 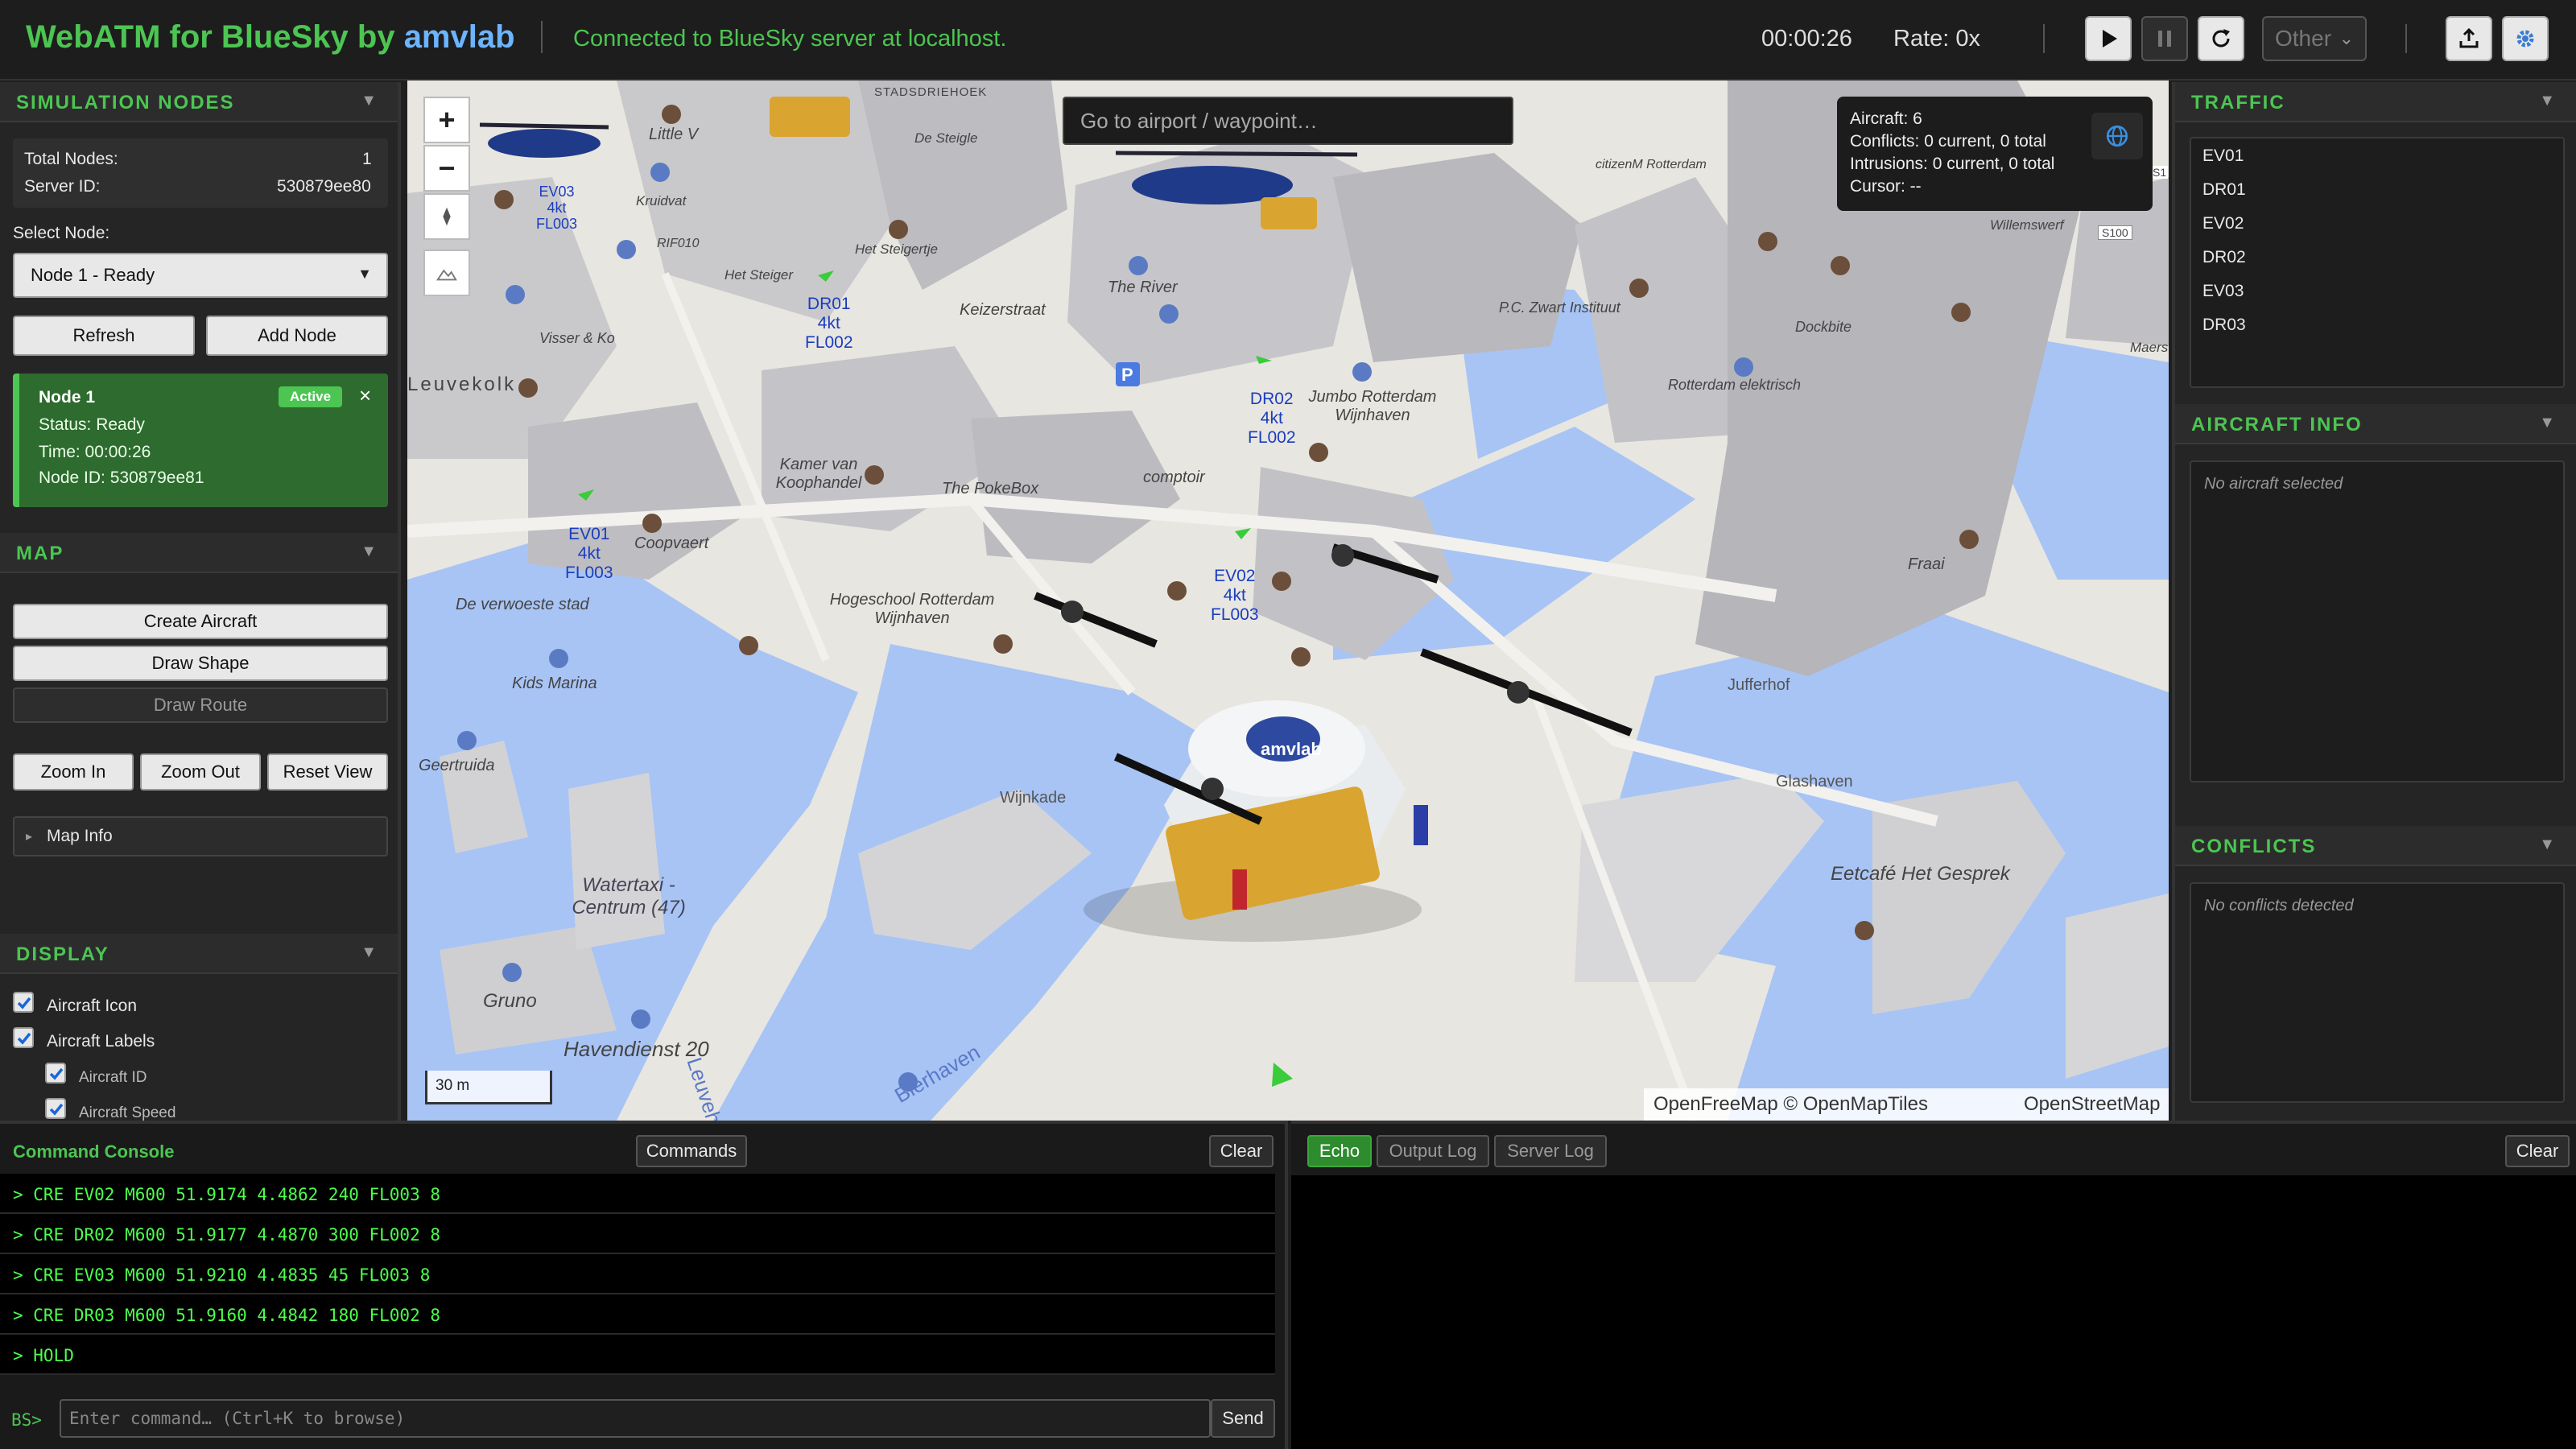 What do you see at coordinates (446, 120) in the screenshot?
I see `map-zoom-in-button: +` at bounding box center [446, 120].